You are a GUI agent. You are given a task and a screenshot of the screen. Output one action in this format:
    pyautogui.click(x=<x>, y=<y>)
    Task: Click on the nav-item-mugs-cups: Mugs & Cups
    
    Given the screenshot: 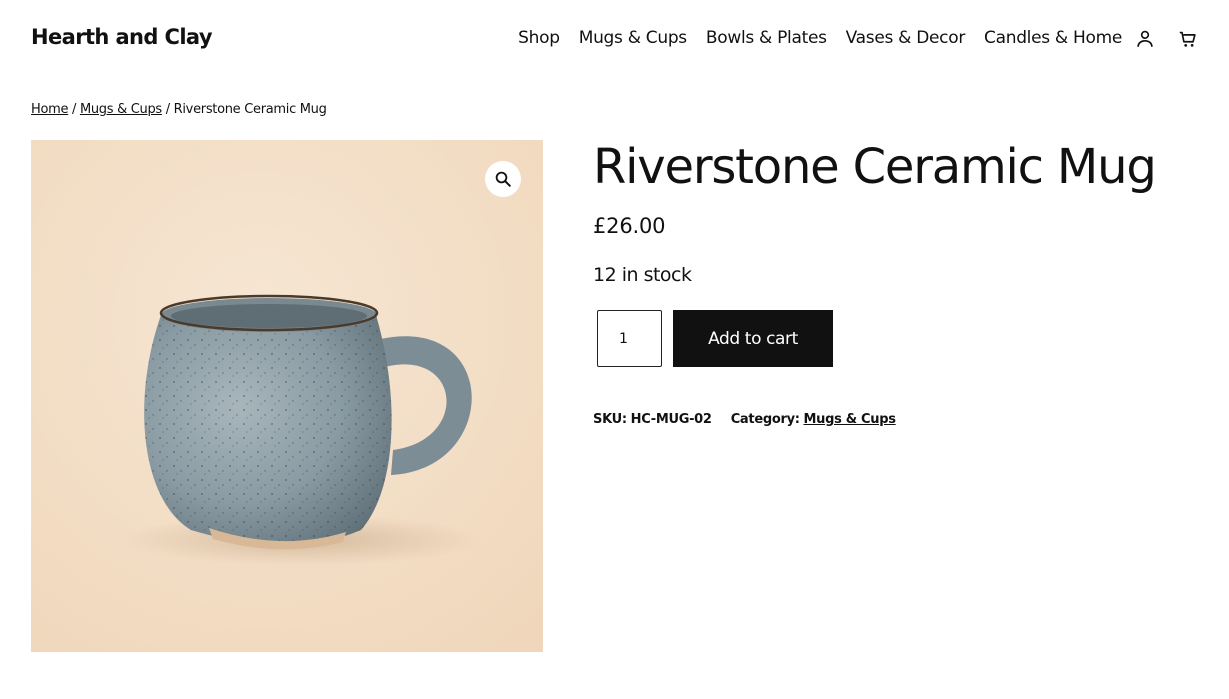 What is the action you would take?
    pyautogui.click(x=633, y=38)
    